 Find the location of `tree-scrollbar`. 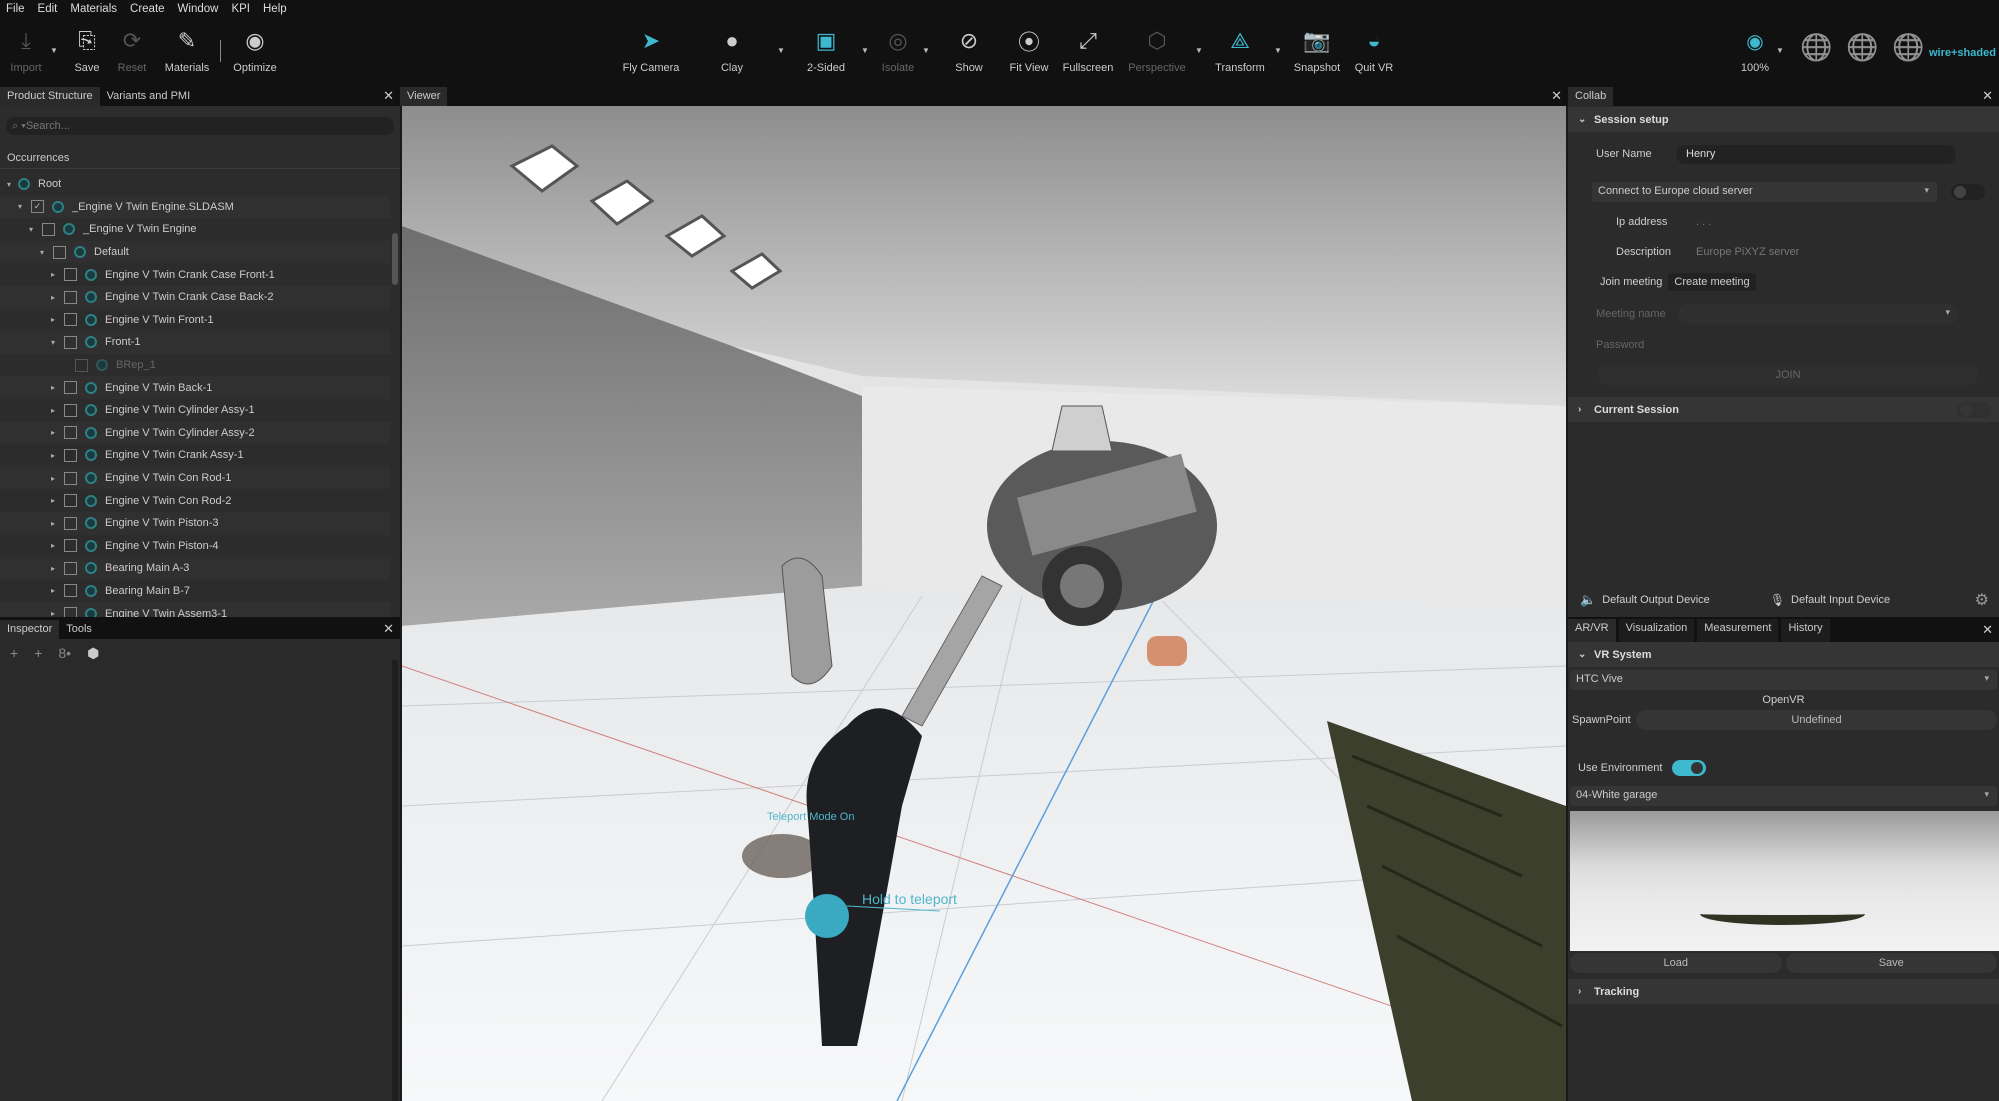

tree-scrollbar is located at coordinates (395, 259).